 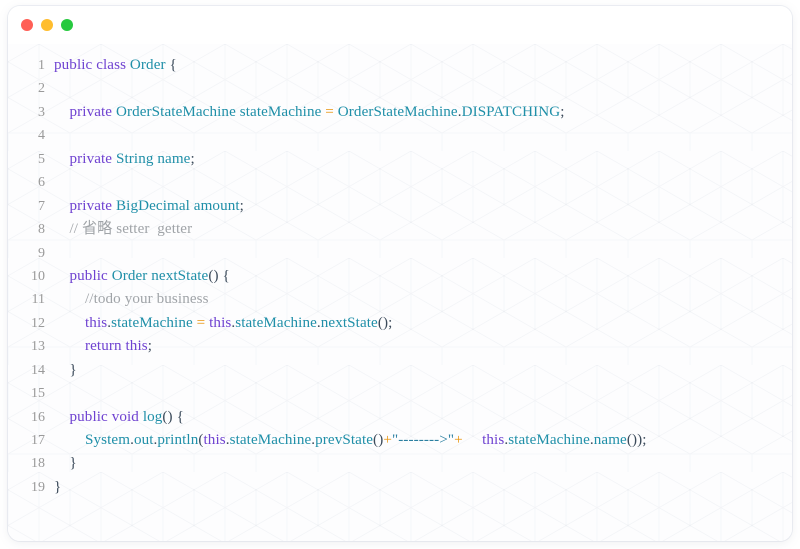 I want to click on code-line: 10 public Order nextState() {, so click(x=400, y=276).